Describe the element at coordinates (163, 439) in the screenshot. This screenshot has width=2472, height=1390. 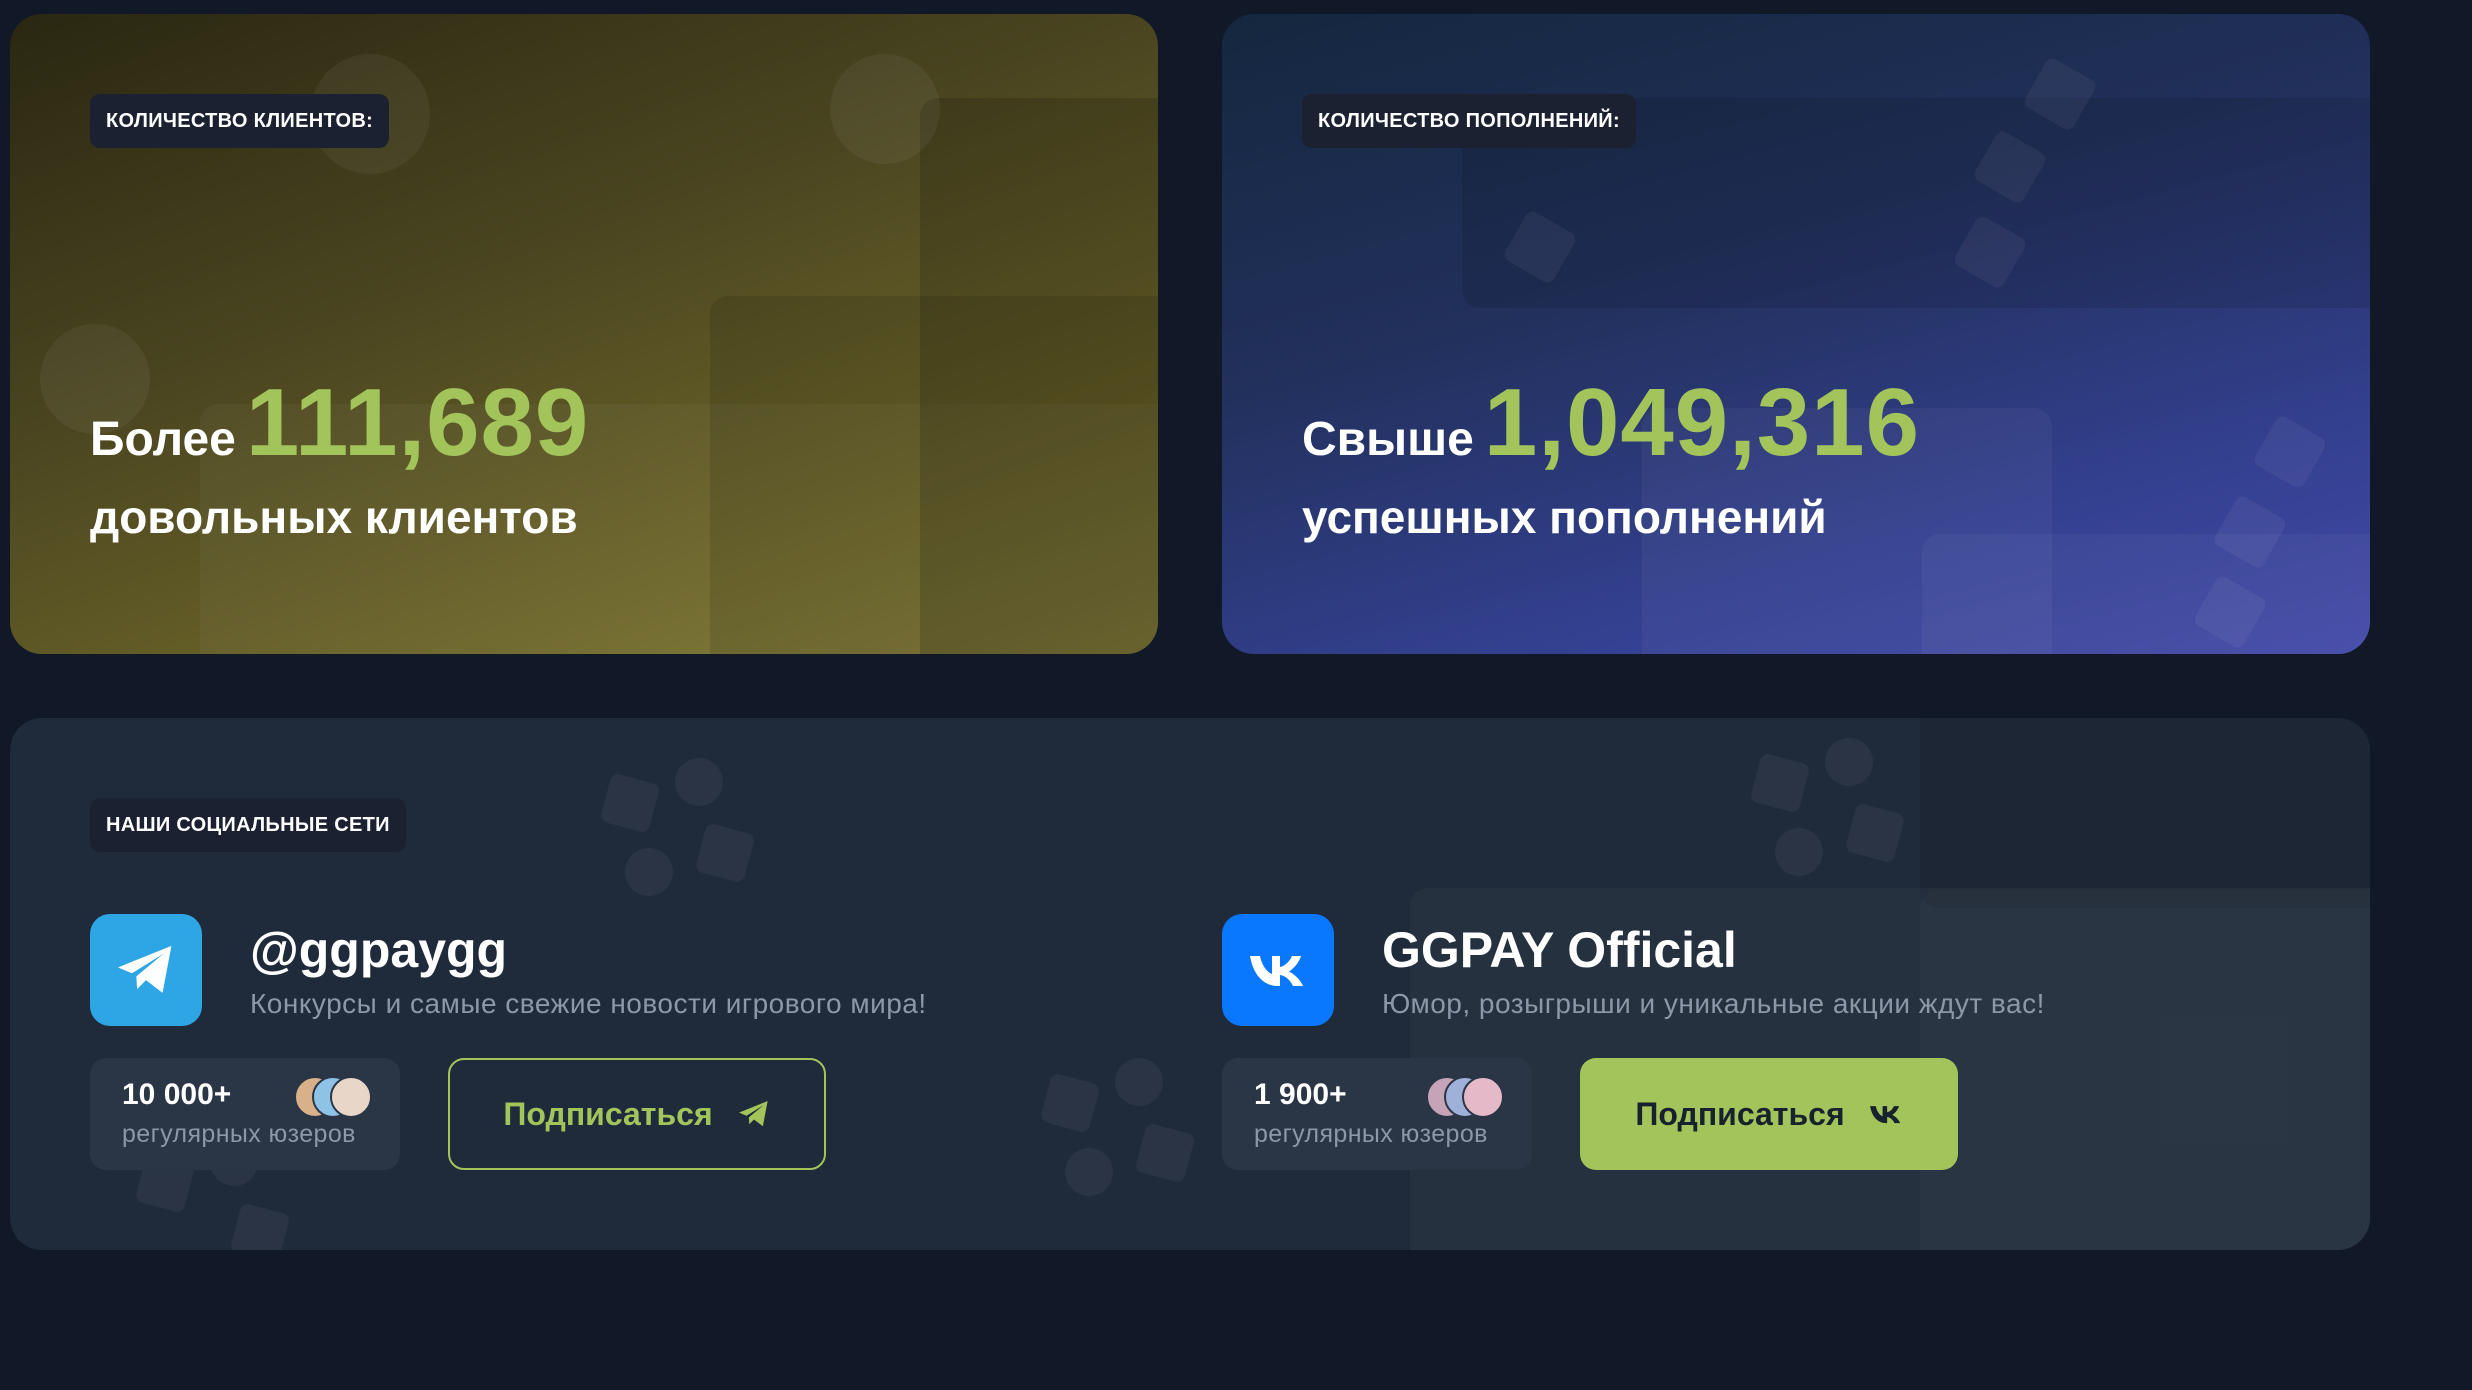
I see `clients-prefix: Более` at that location.